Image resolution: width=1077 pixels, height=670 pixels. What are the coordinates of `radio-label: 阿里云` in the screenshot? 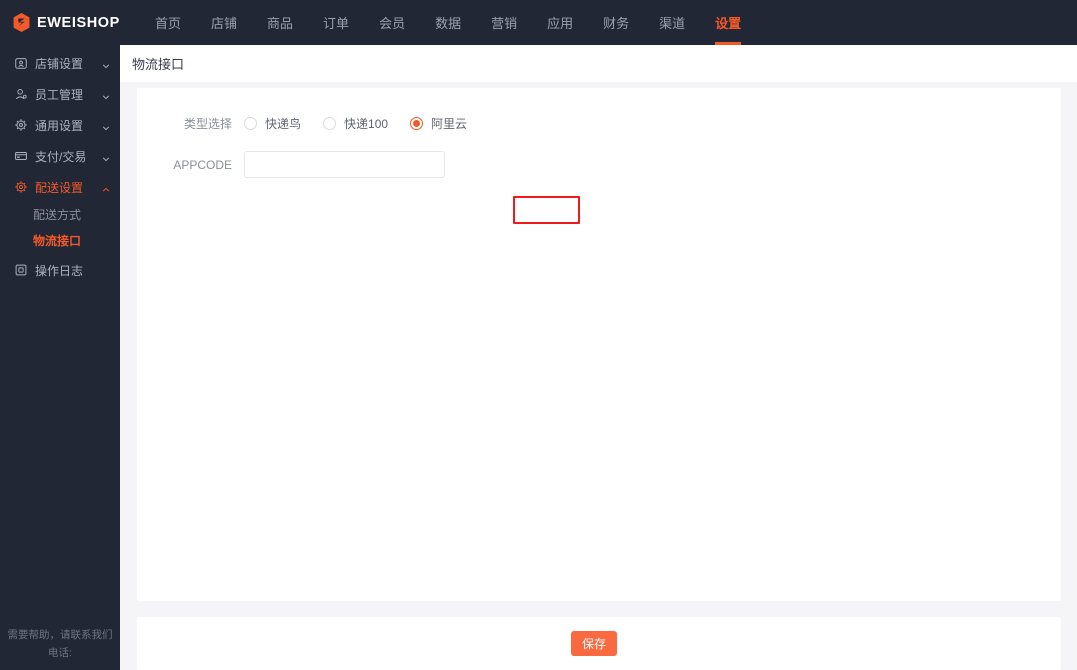 It's located at (449, 124).